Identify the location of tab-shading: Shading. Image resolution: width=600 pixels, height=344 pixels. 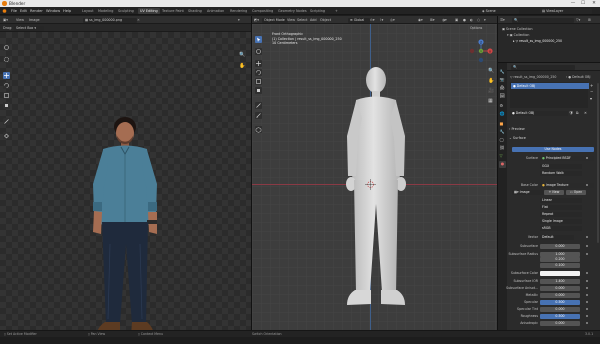
(195, 11).